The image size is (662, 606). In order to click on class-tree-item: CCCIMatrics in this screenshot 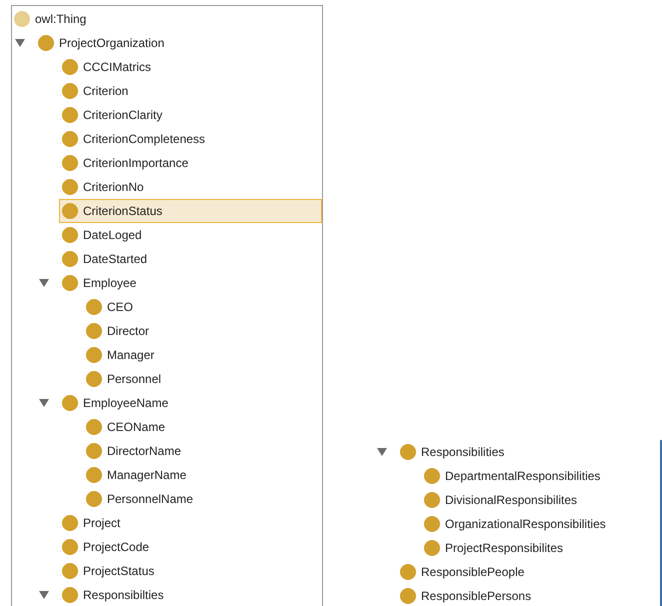, I will do `click(190, 67)`.